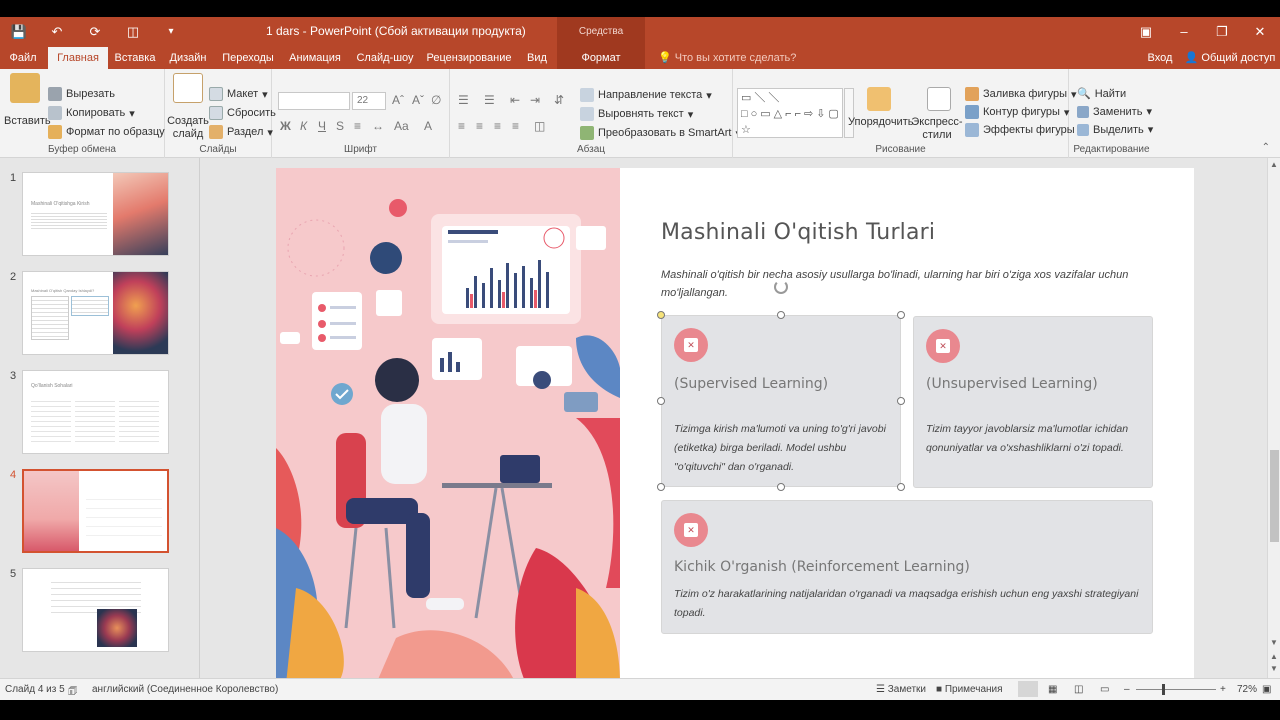  What do you see at coordinates (781, 287) in the screenshot?
I see `rotate-handle-icon` at bounding box center [781, 287].